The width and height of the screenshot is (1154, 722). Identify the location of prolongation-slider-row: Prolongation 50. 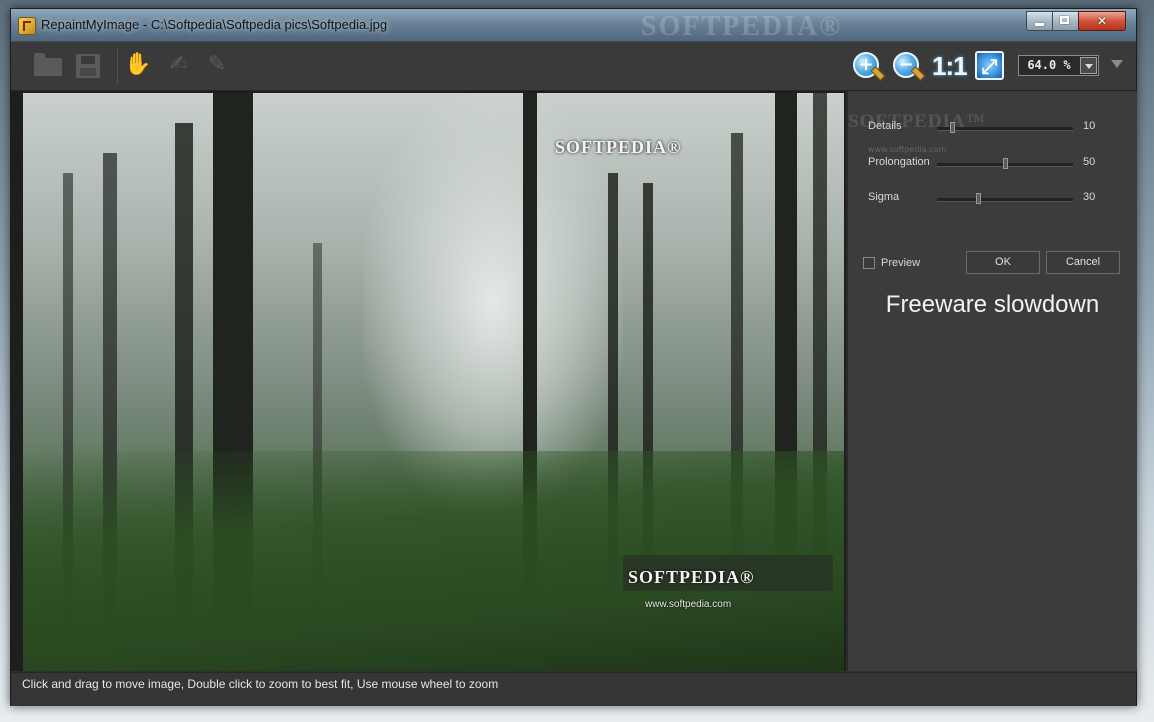
(992, 166).